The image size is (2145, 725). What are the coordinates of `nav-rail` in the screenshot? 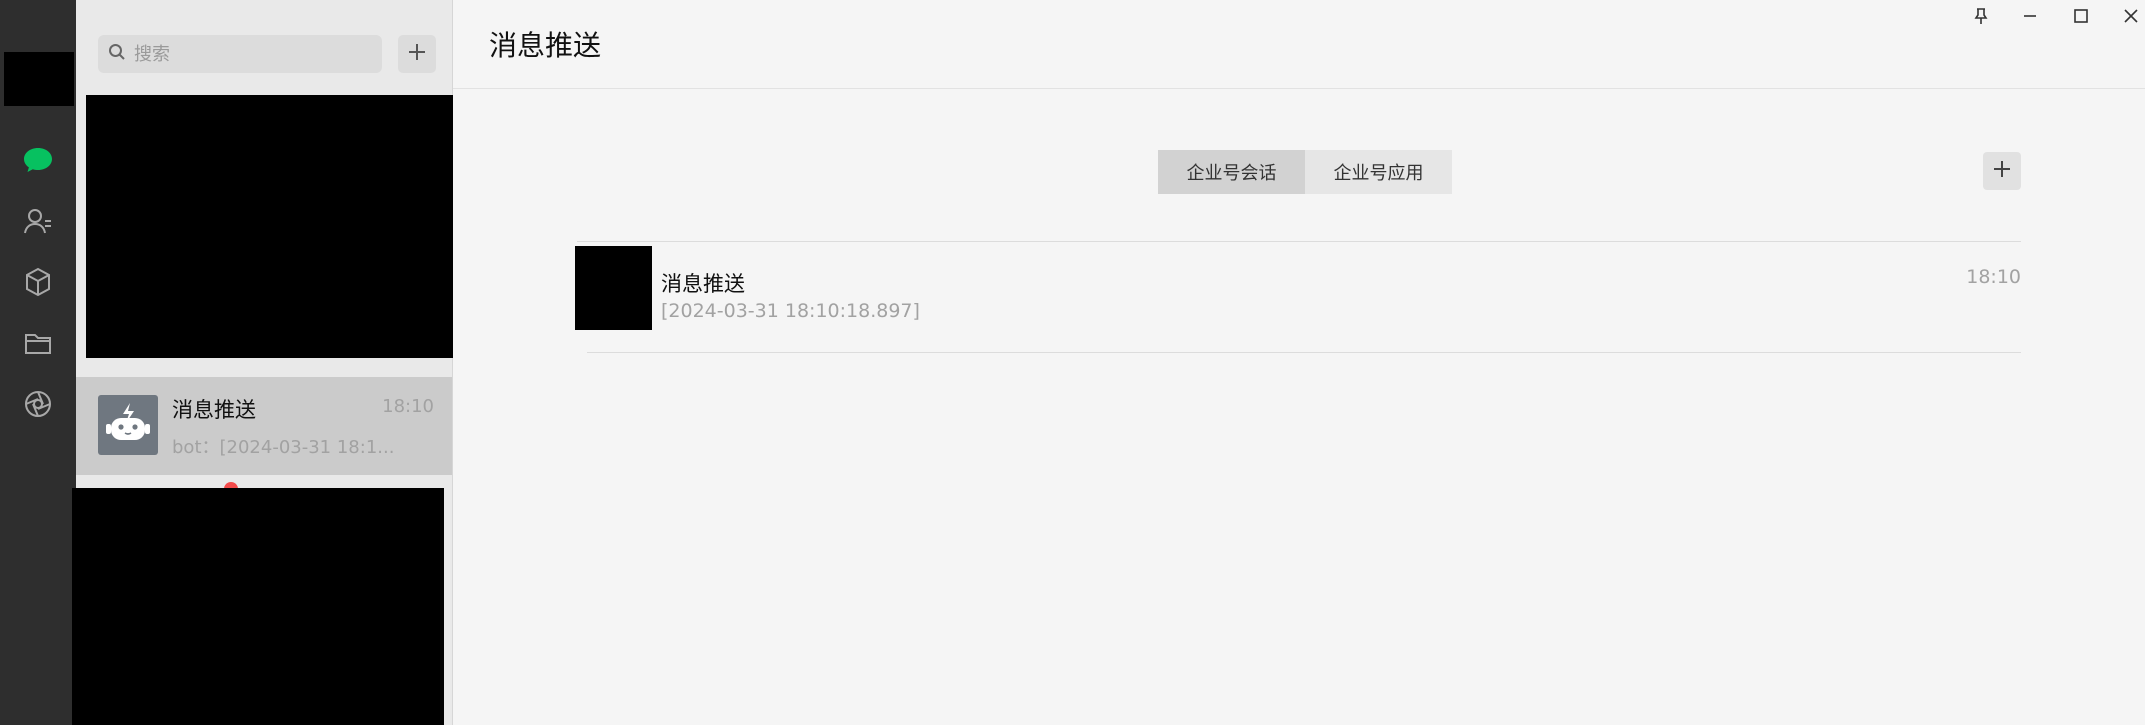 It's located at (38, 362).